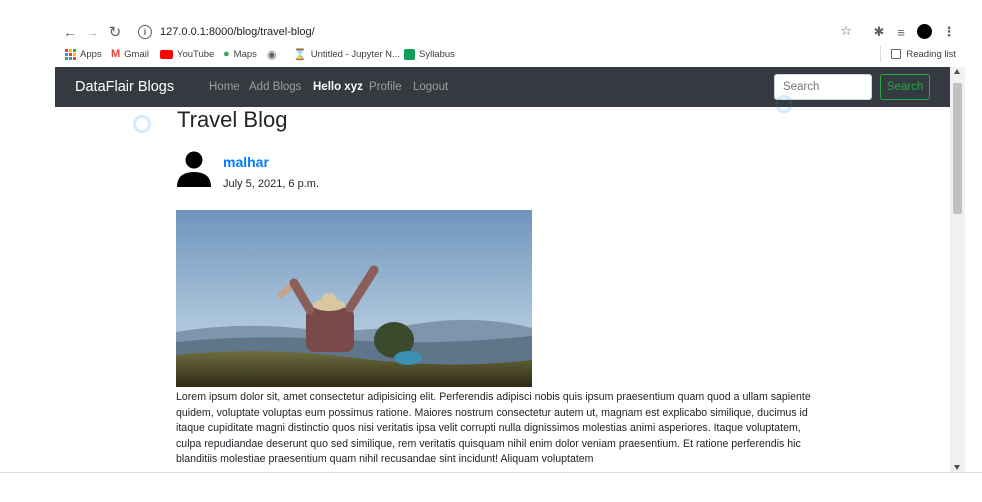 Image resolution: width=982 pixels, height=502 pixels. Describe the element at coordinates (918, 54) in the screenshot. I see `reading-list-button: Reading list` at that location.